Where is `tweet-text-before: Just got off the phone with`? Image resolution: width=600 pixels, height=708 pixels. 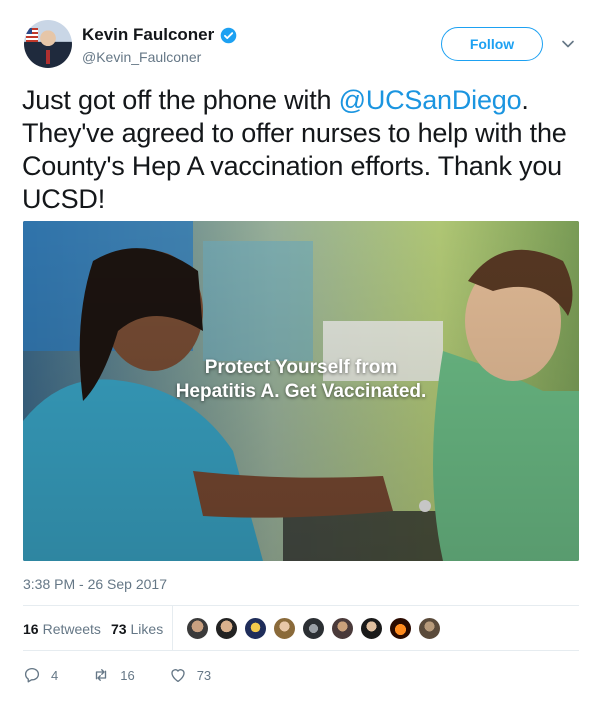 tweet-text-before: Just got off the phone with is located at coordinates (180, 100).